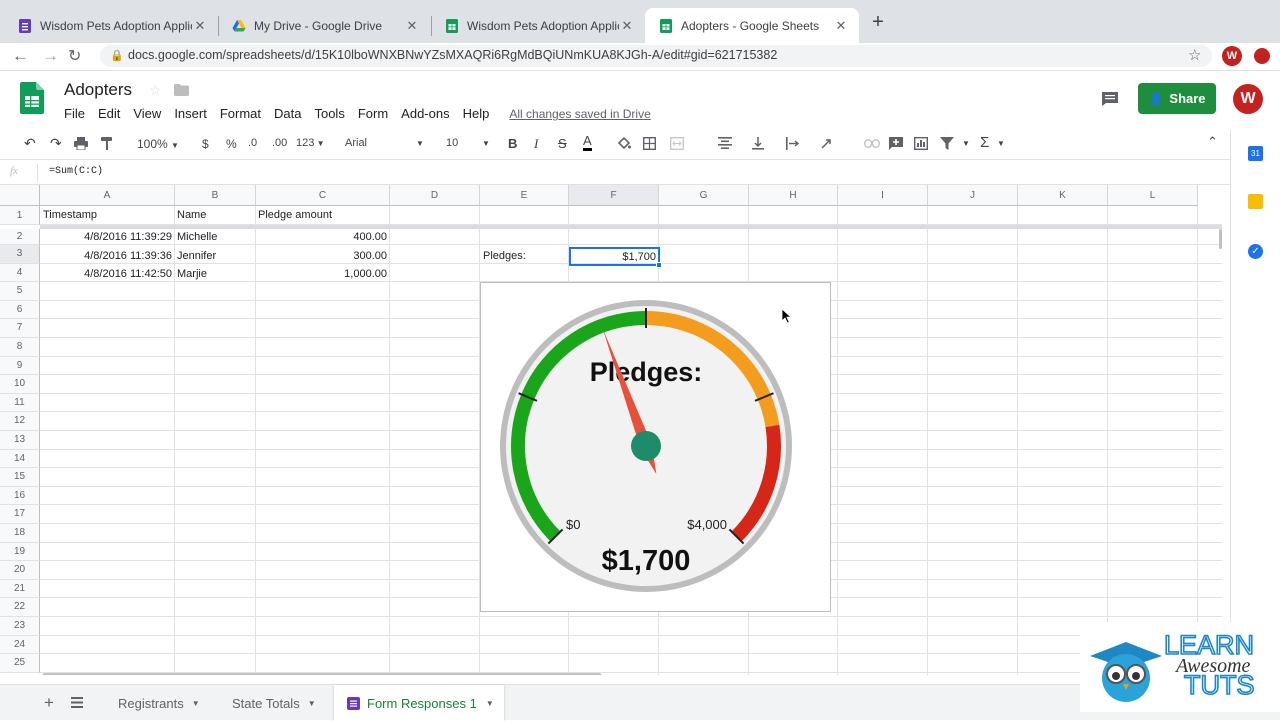  What do you see at coordinates (524, 195) in the screenshot?
I see `column-header-e: E` at bounding box center [524, 195].